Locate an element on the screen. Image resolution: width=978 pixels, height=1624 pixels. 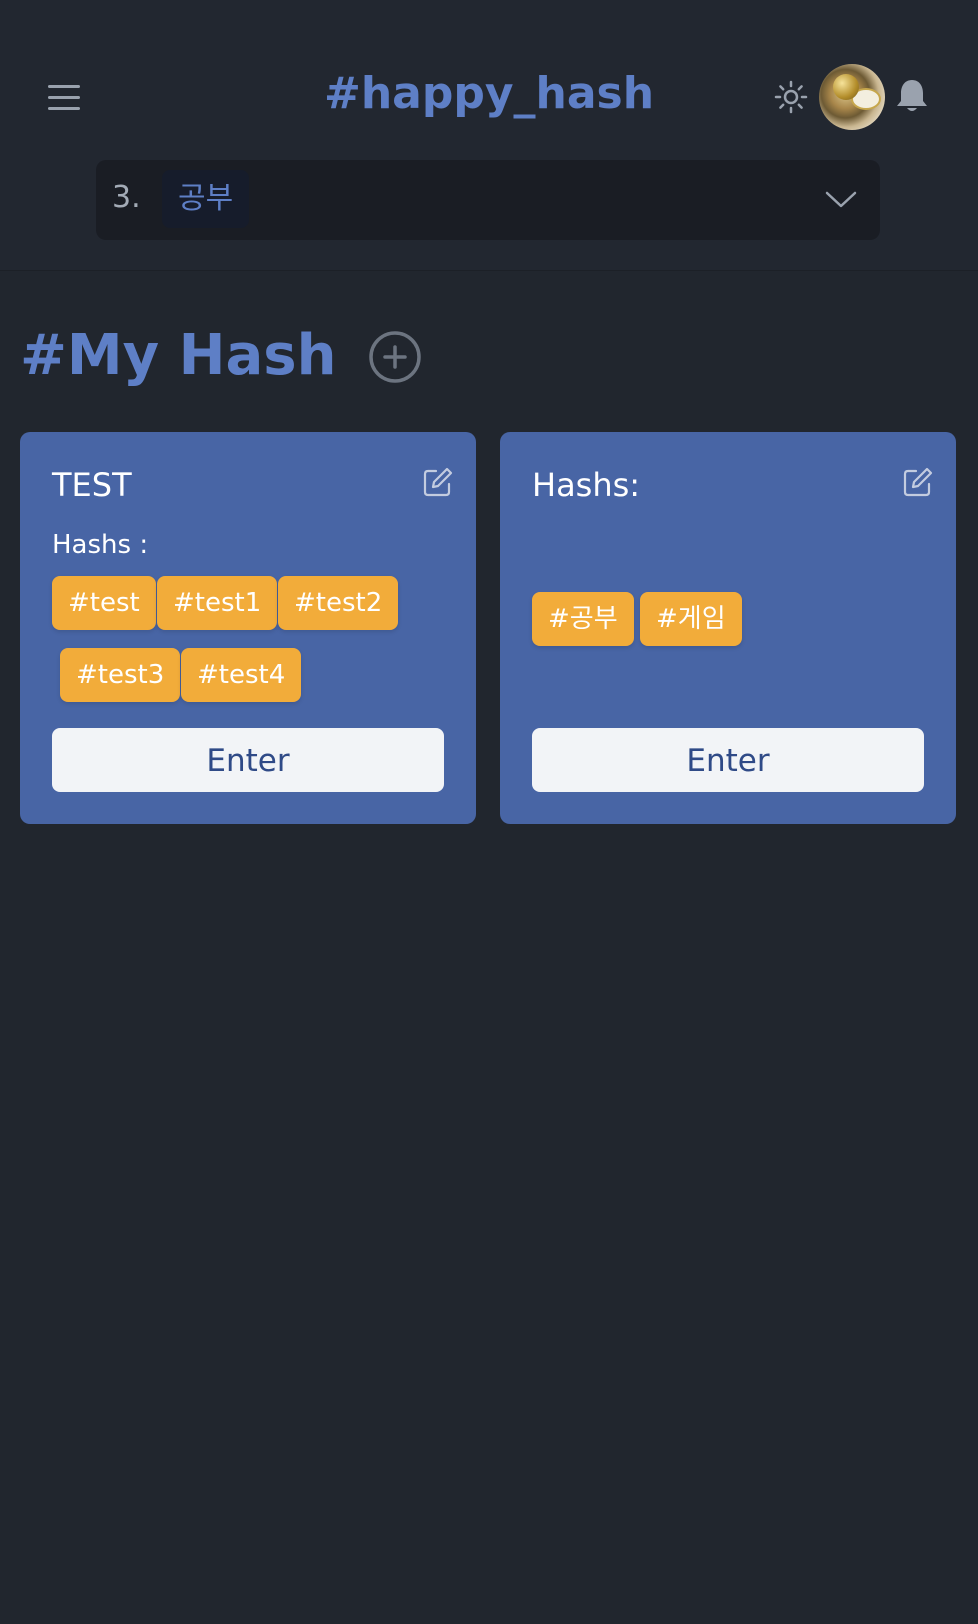
hash-tag: #게임 is located at coordinates (691, 619).